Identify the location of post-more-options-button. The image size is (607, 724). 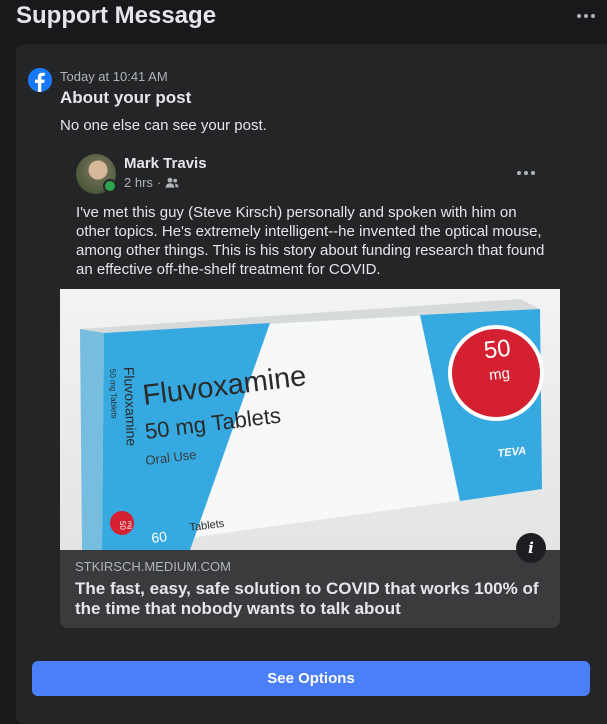
(526, 173).